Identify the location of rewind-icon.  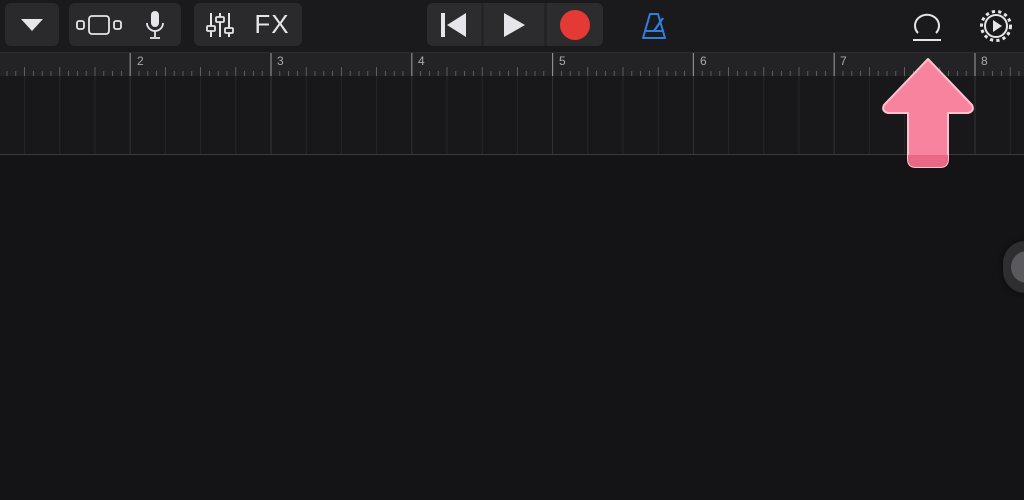
(453, 24).